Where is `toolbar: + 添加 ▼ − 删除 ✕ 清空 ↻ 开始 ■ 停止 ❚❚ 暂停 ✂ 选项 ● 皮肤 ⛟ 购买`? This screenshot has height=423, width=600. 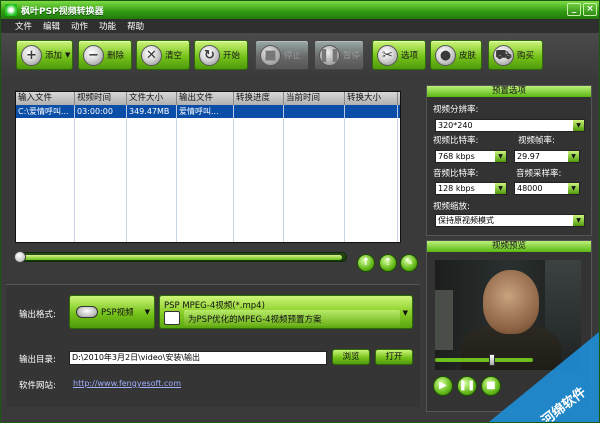 toolbar: + 添加 ▼ − 删除 ✕ 清空 ↻ 开始 ■ 停止 ❚❚ 暂停 ✂ 选项 ● 皮肤 ⛟ 购买 is located at coordinates (300, 55).